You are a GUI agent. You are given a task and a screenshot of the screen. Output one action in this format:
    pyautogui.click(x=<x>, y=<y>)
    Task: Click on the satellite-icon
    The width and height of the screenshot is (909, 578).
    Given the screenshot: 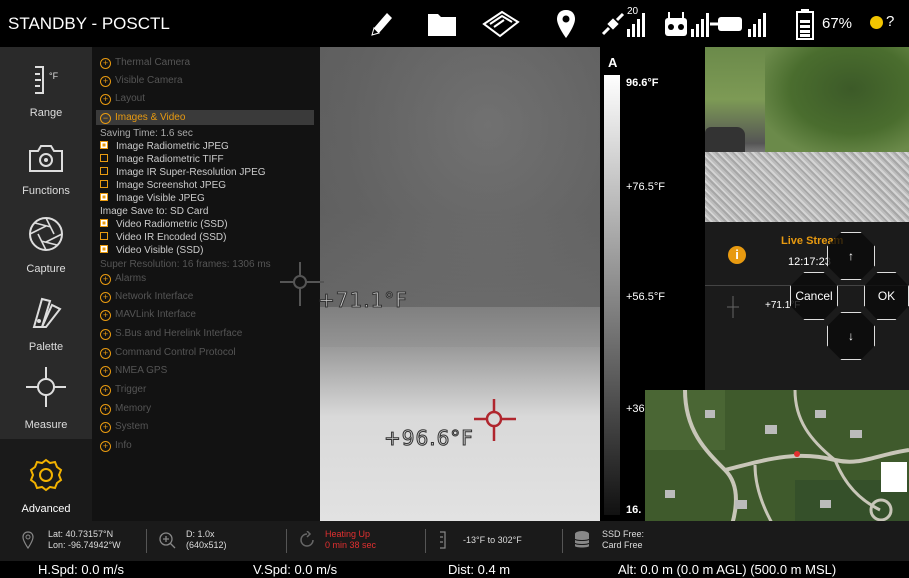 What is the action you would take?
    pyautogui.click(x=613, y=24)
    